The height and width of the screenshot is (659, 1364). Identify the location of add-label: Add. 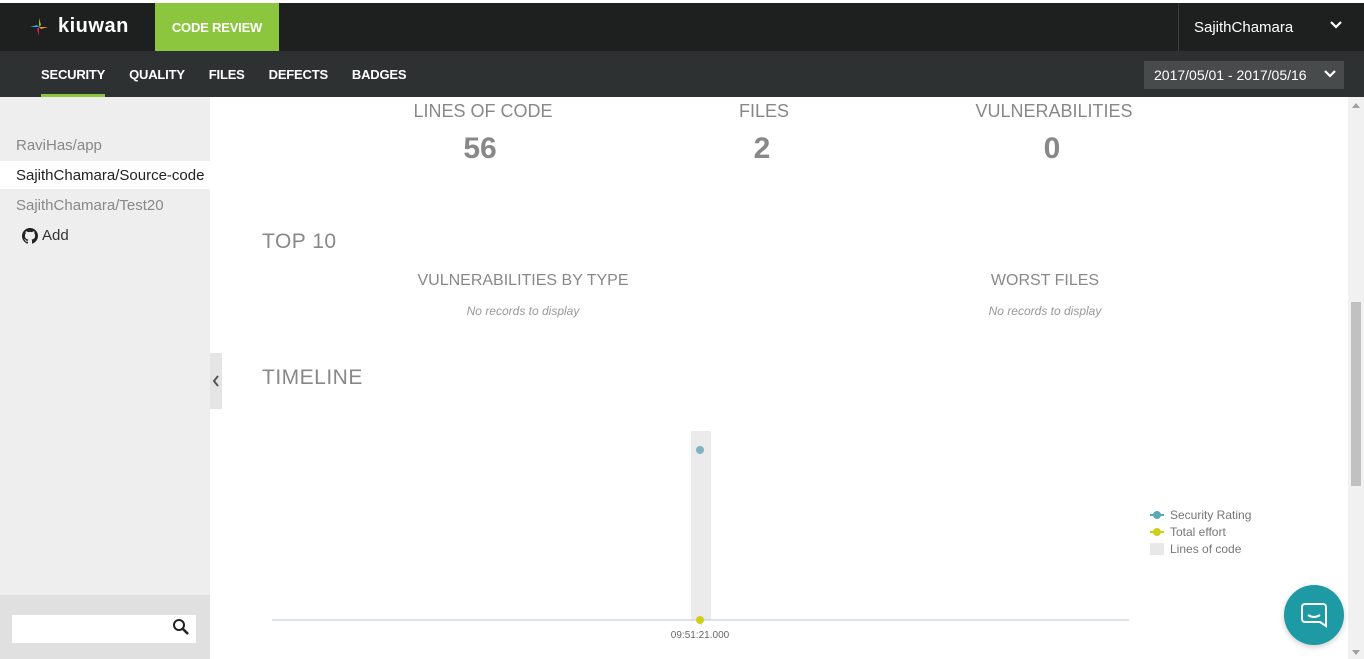
(55, 235).